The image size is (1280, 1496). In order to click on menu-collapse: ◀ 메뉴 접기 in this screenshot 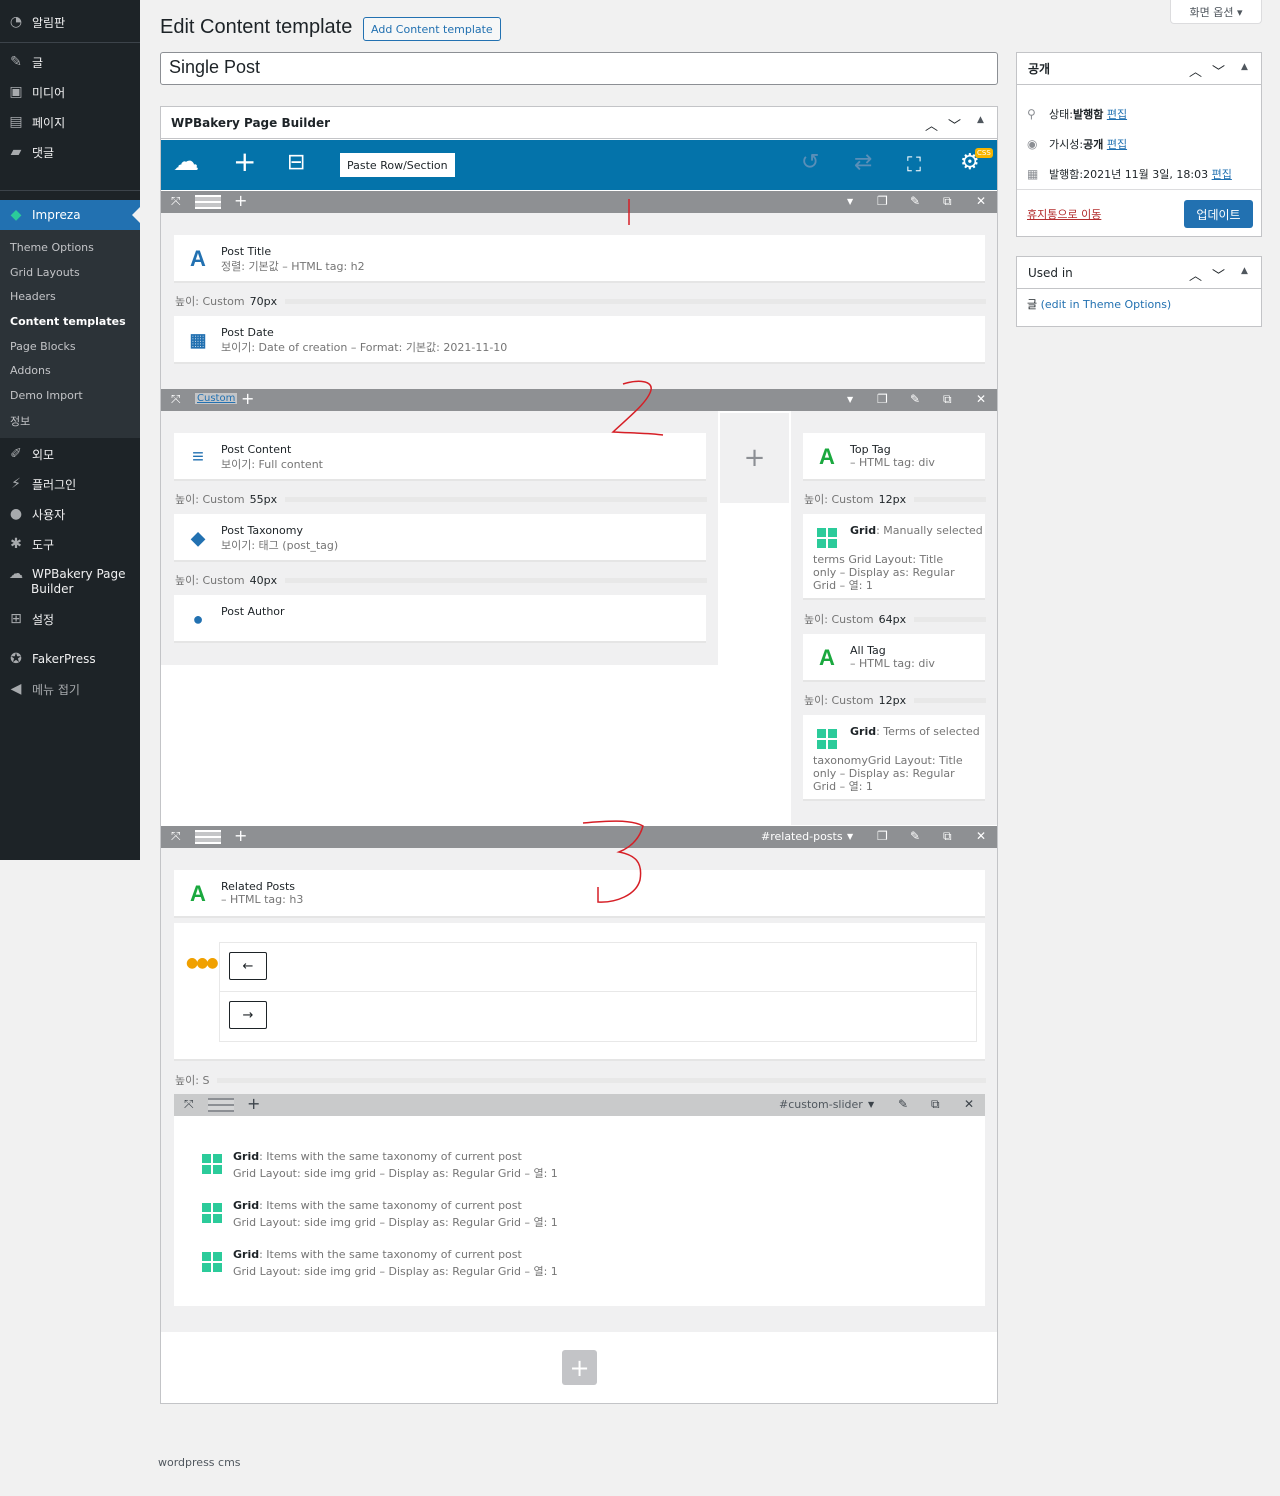, I will do `click(70, 689)`.